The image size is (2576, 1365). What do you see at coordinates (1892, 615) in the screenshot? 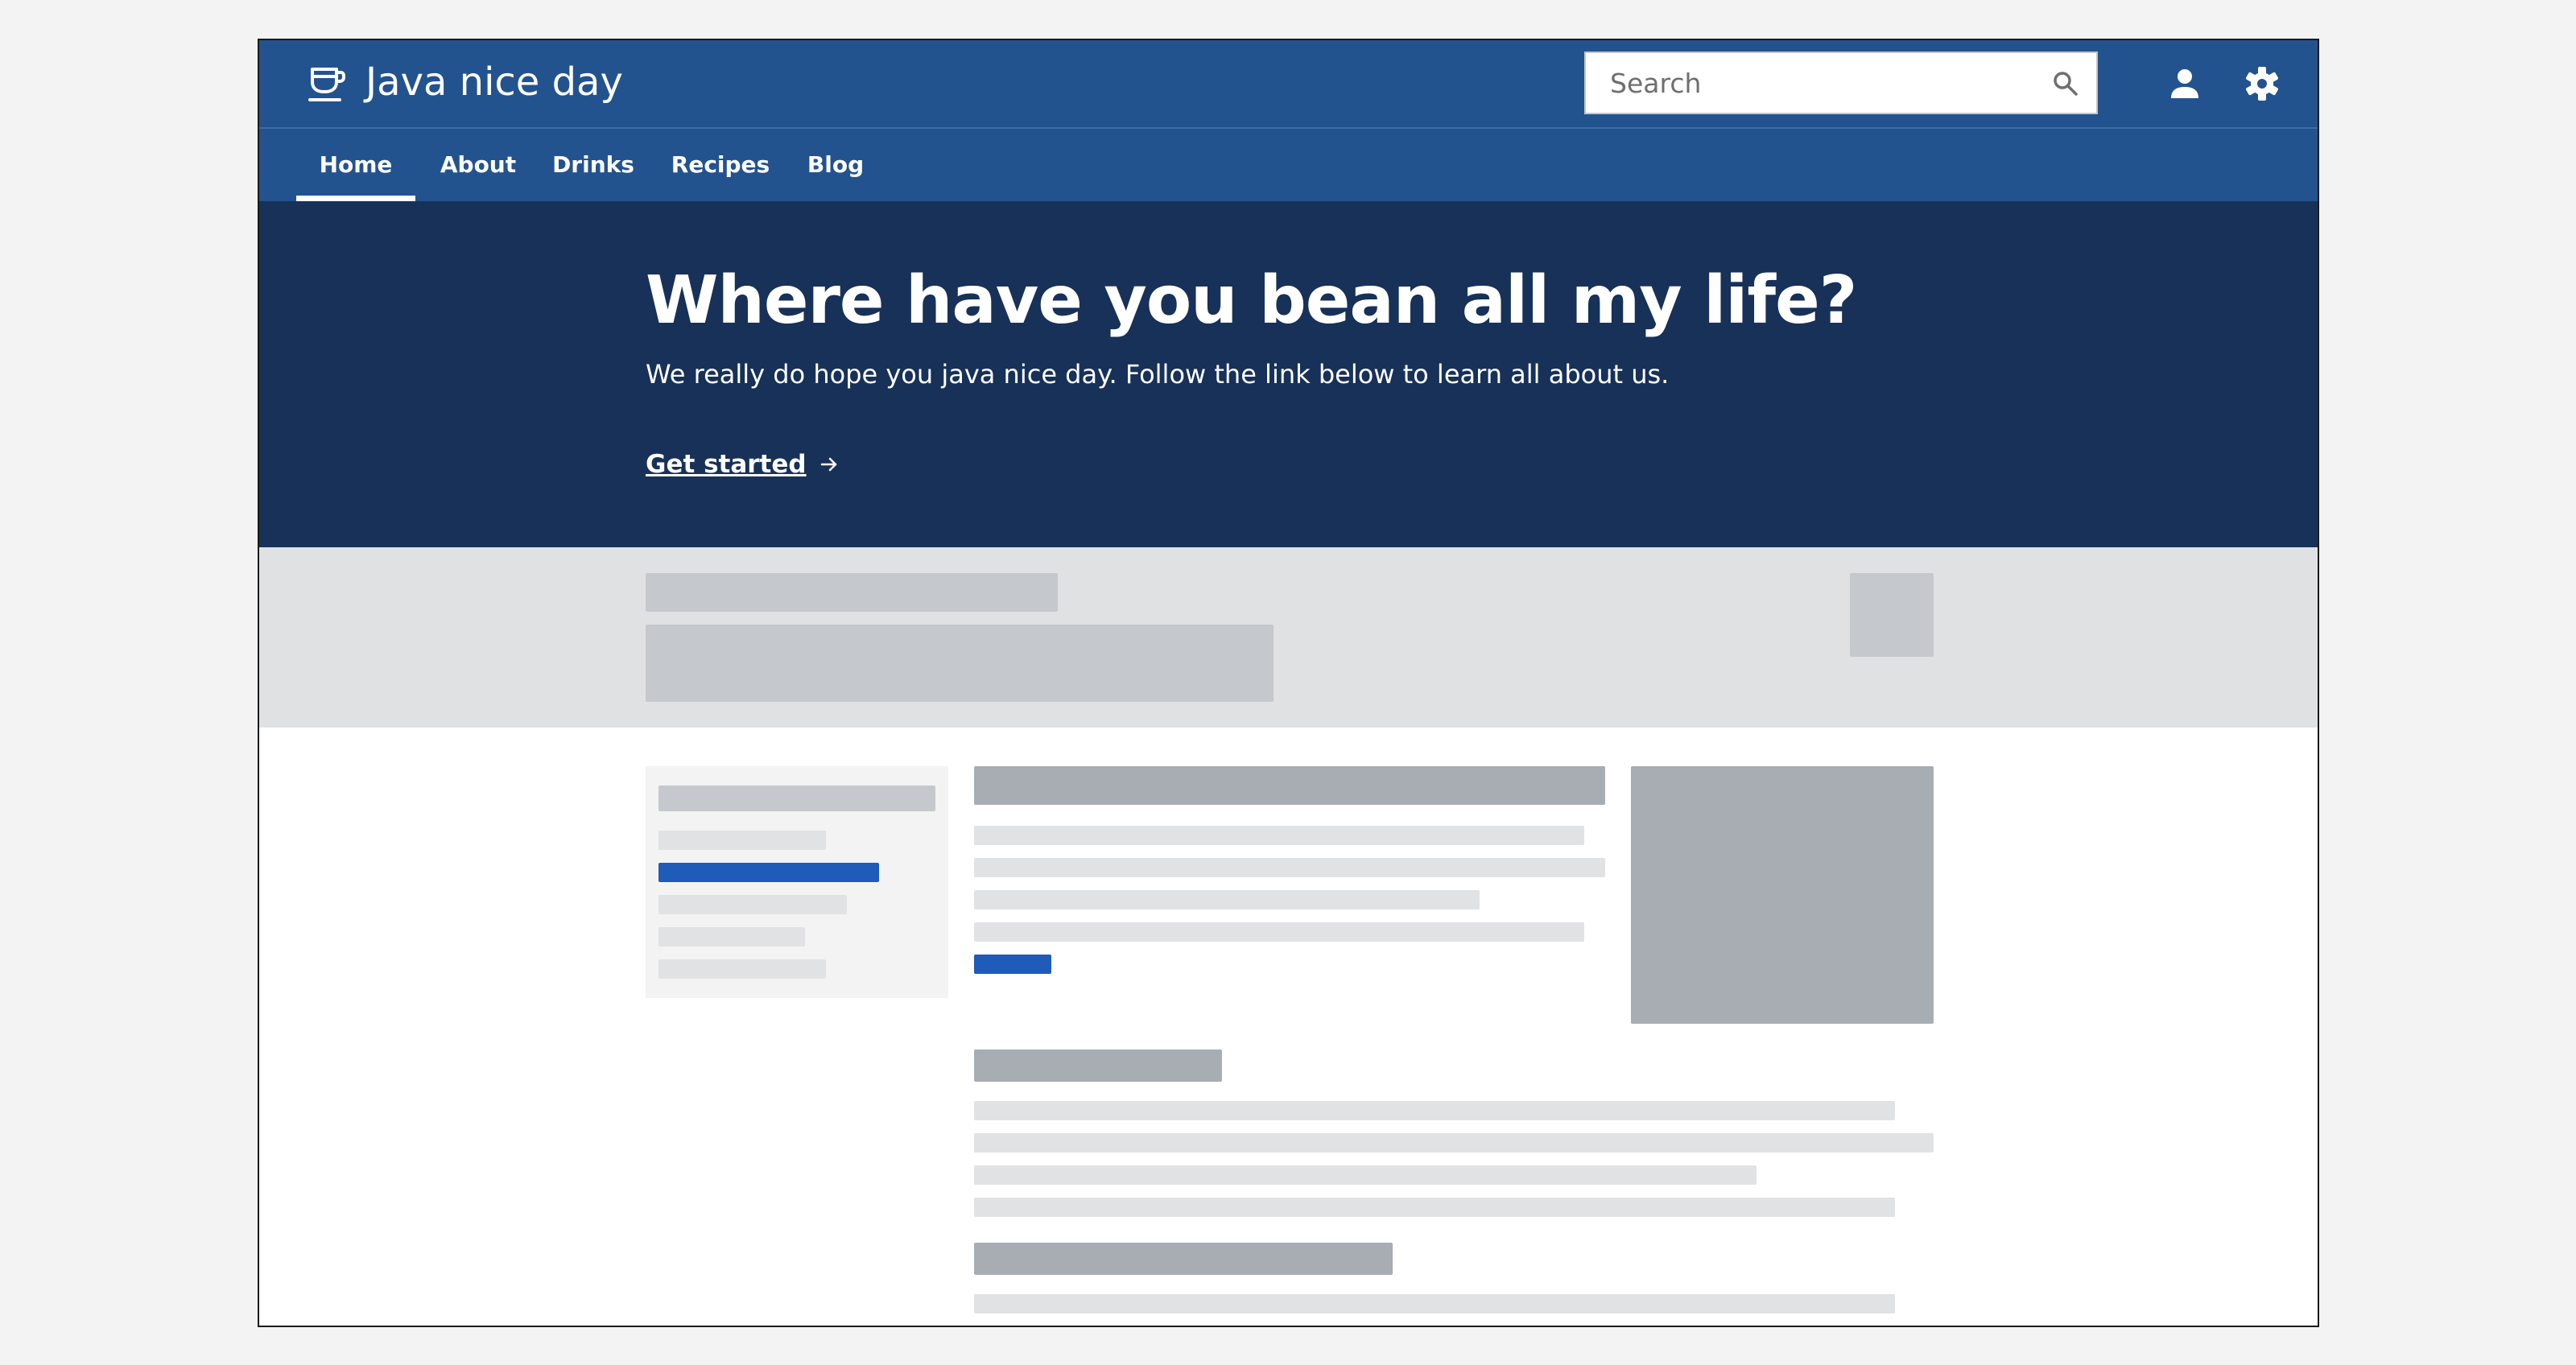
I see `skeleton-thumbnail` at bounding box center [1892, 615].